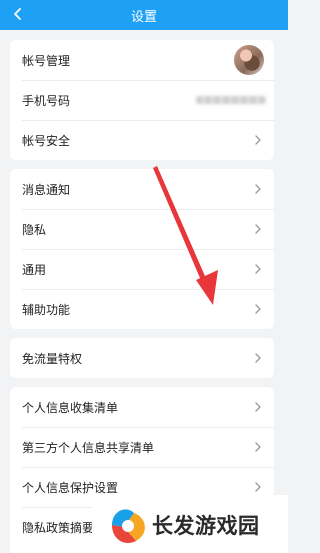  I want to click on watermark-text: 长发游戏园, so click(206, 526).